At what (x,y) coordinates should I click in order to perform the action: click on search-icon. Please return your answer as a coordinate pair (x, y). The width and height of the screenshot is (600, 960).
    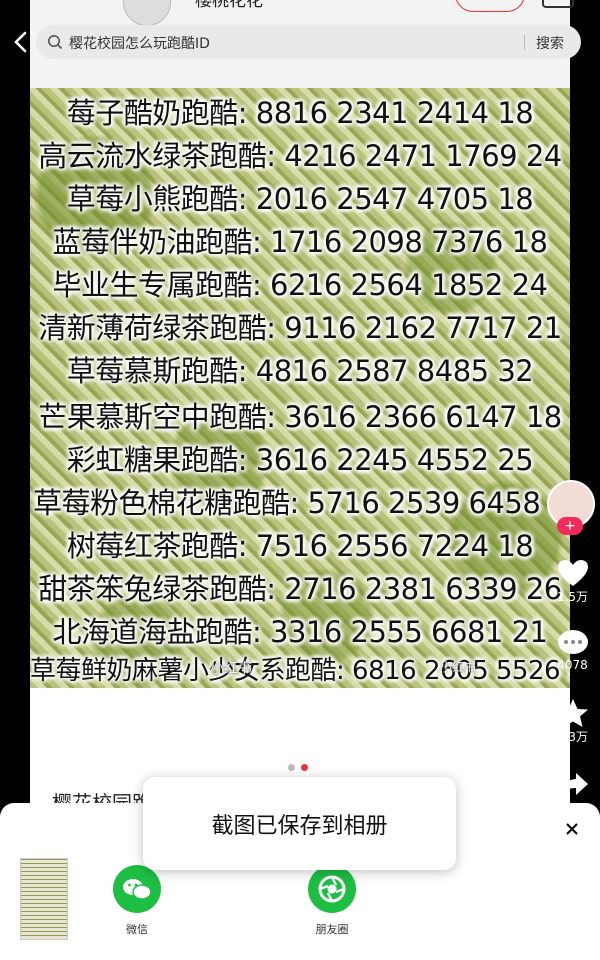
    Looking at the image, I should click on (55, 42).